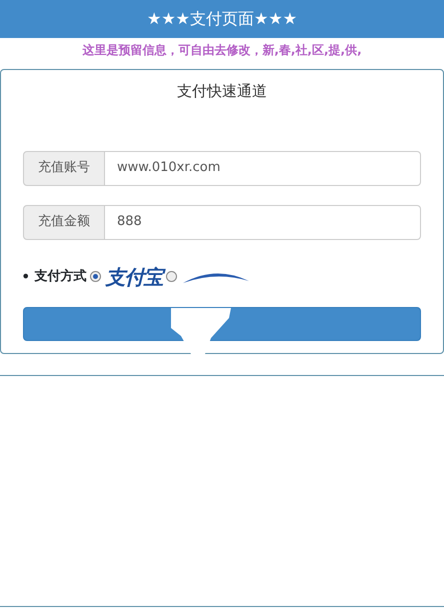  Describe the element at coordinates (64, 168) in the screenshot. I see `field-label: 充值账号` at that location.